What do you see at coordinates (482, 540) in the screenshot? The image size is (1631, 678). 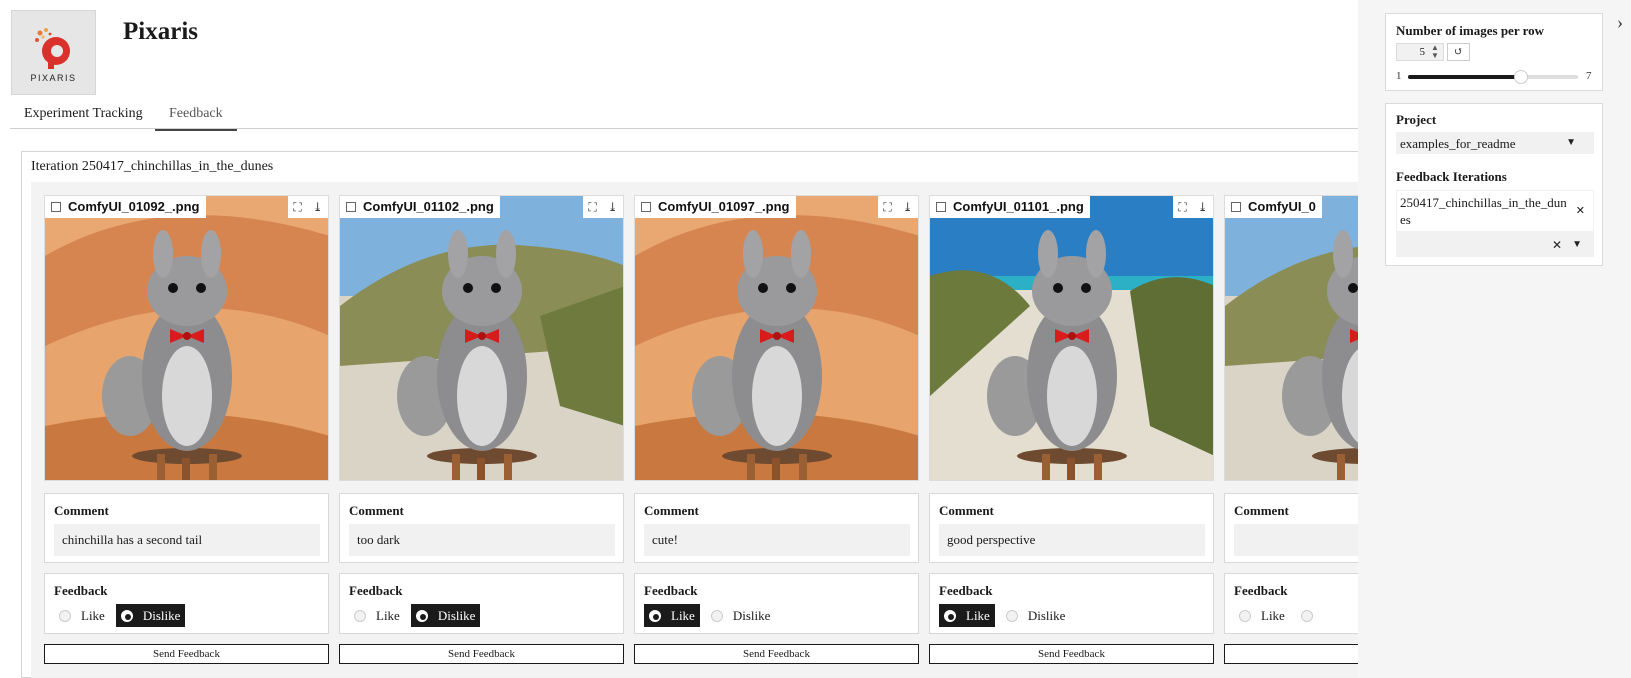 I see `comment-input: too dark` at bounding box center [482, 540].